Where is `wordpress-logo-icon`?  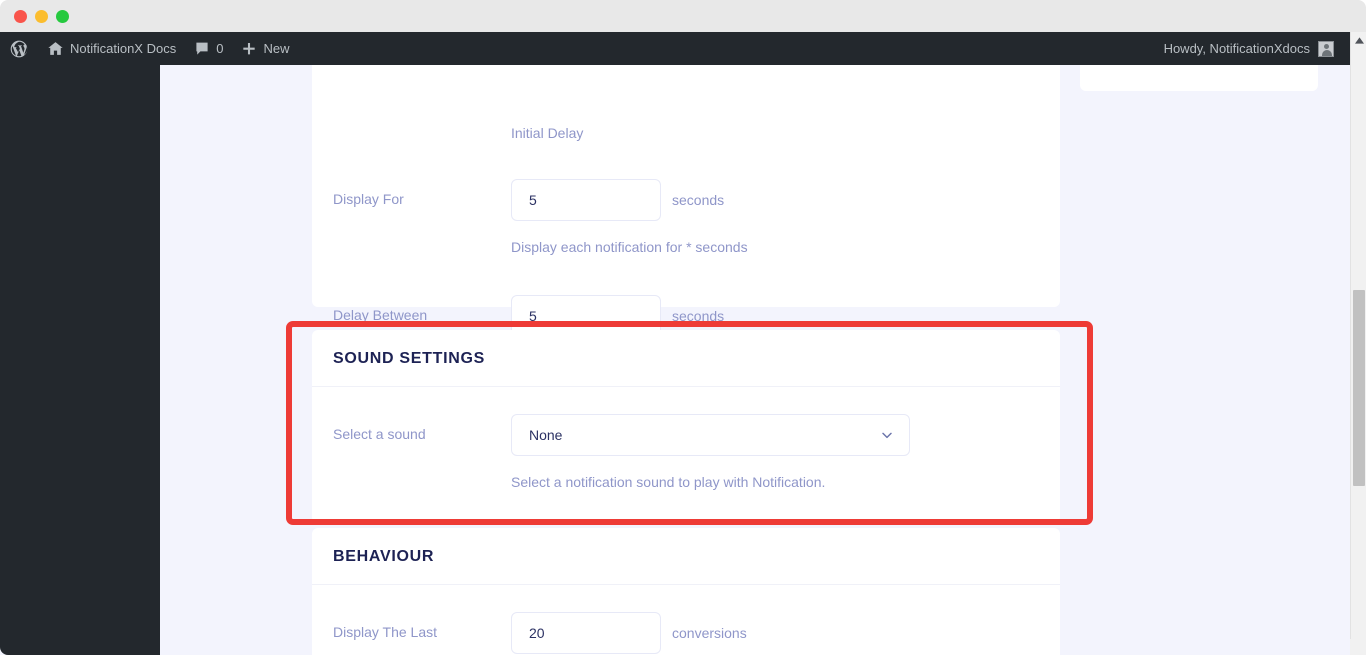 wordpress-logo-icon is located at coordinates (19, 49).